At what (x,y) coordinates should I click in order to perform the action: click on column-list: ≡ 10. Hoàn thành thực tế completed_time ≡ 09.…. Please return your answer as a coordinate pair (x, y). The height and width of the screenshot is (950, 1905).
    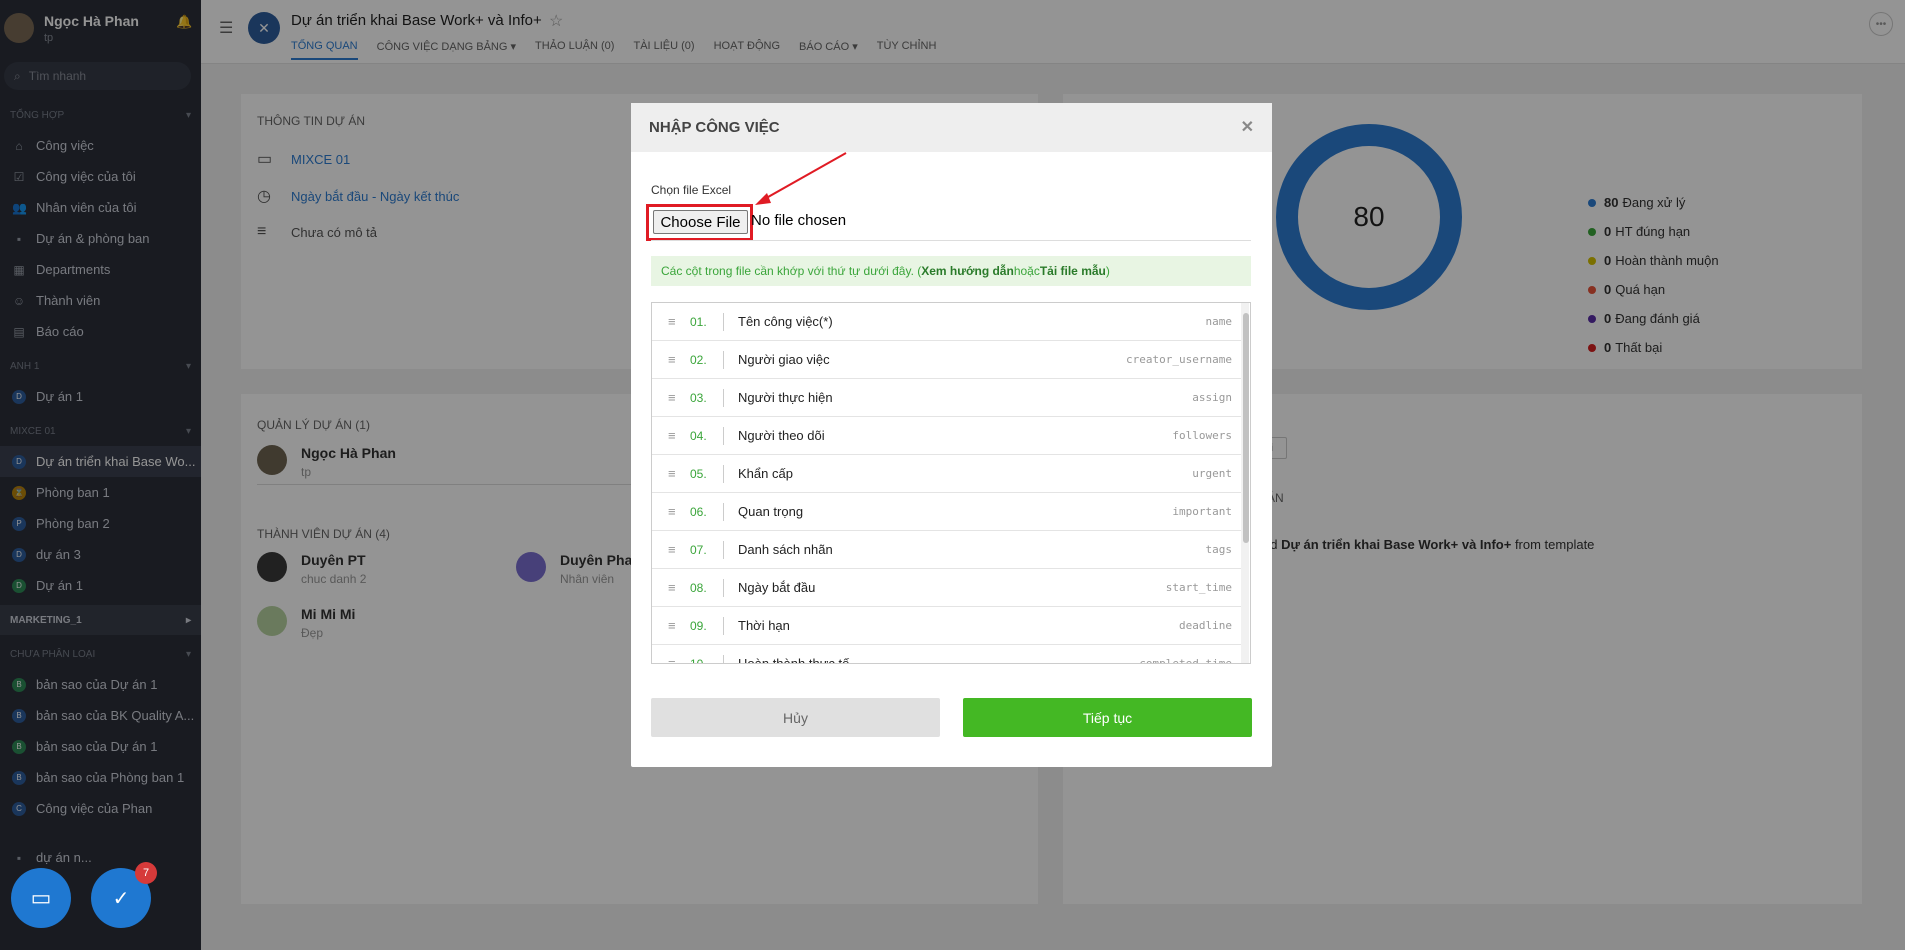
    Looking at the image, I should click on (951, 483).